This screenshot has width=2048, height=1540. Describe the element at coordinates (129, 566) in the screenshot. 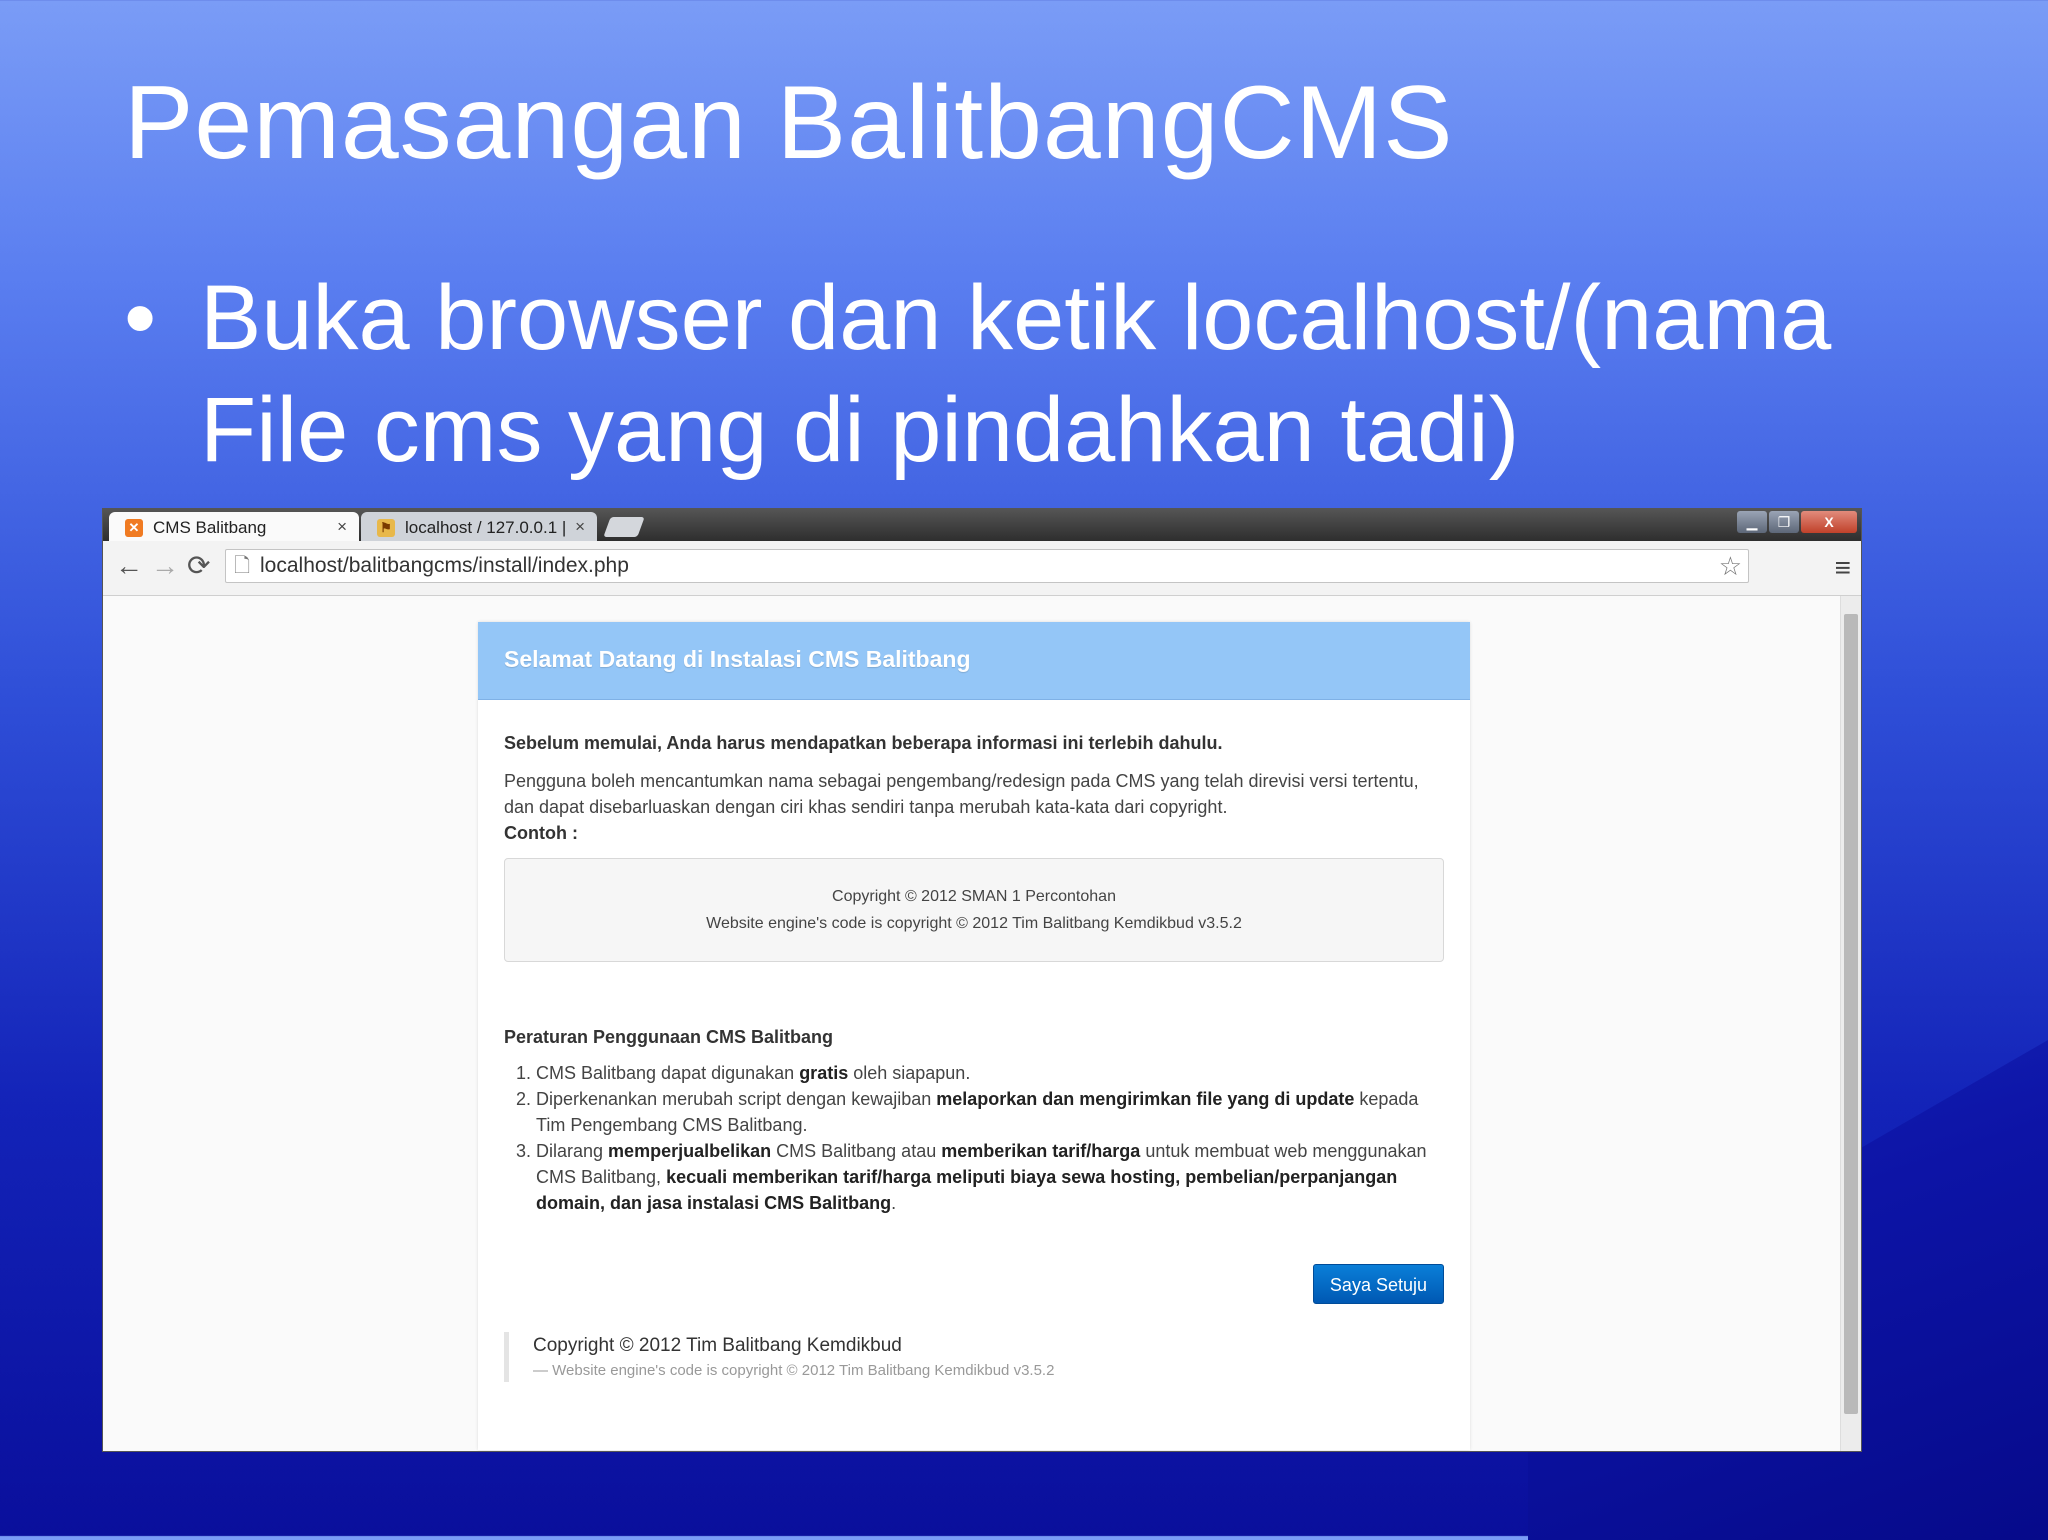

I see `back-arrow-icon: ←` at that location.